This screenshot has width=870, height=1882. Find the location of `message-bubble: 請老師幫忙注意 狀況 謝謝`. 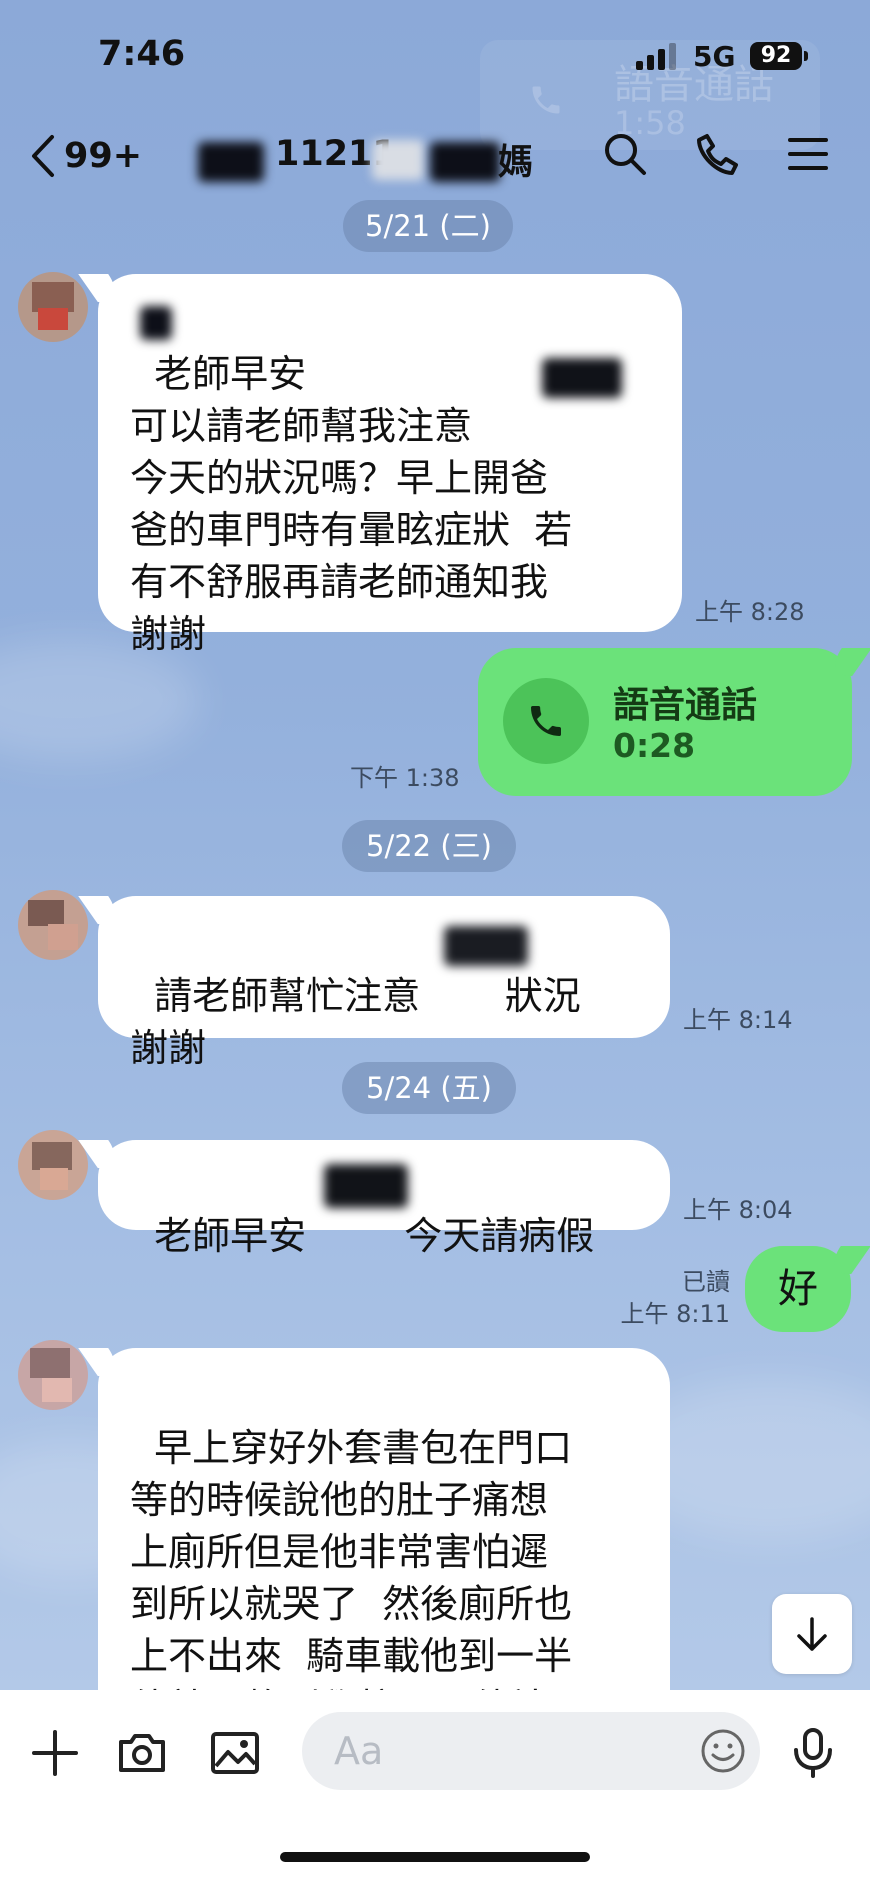

message-bubble: 請老師幫忙注意 狀況 謝謝 is located at coordinates (384, 983).